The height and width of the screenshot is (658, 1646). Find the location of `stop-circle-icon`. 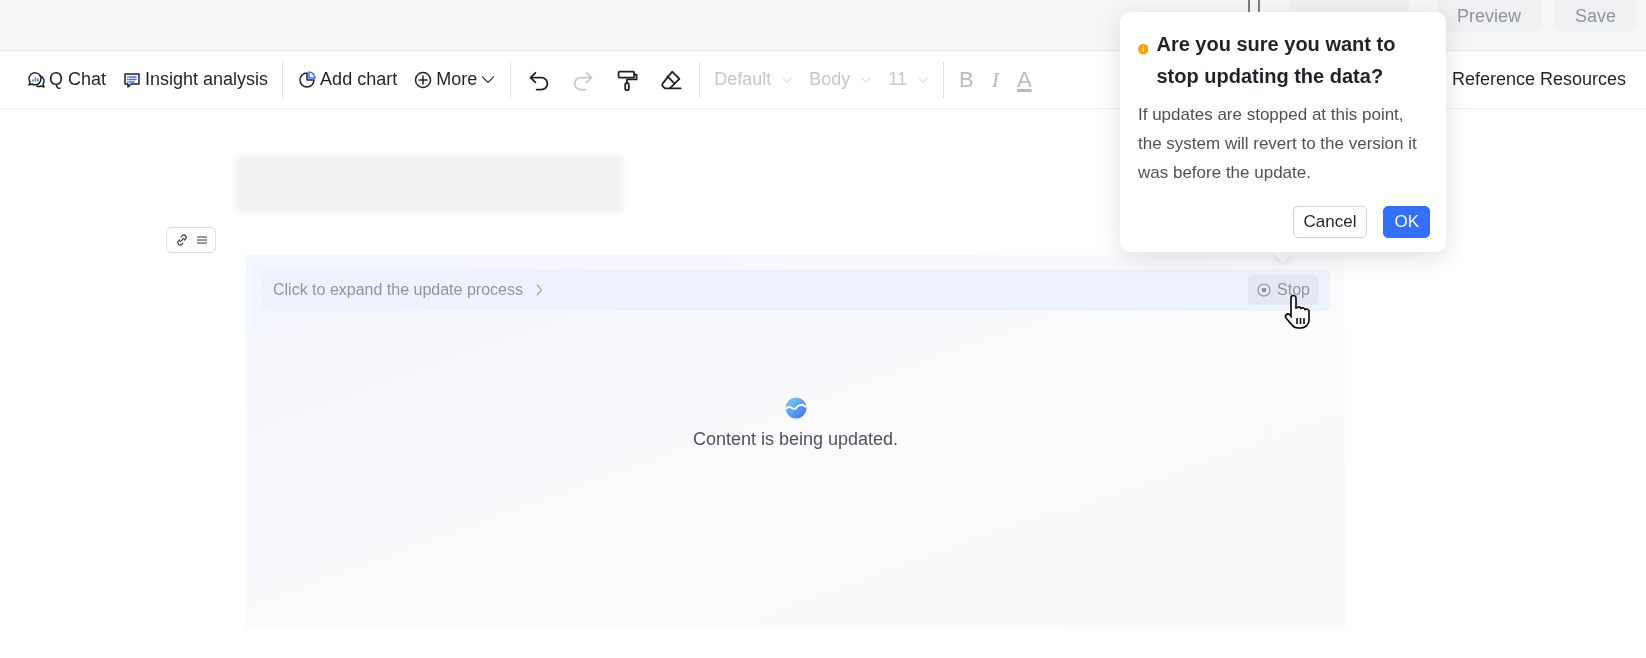

stop-circle-icon is located at coordinates (1264, 290).